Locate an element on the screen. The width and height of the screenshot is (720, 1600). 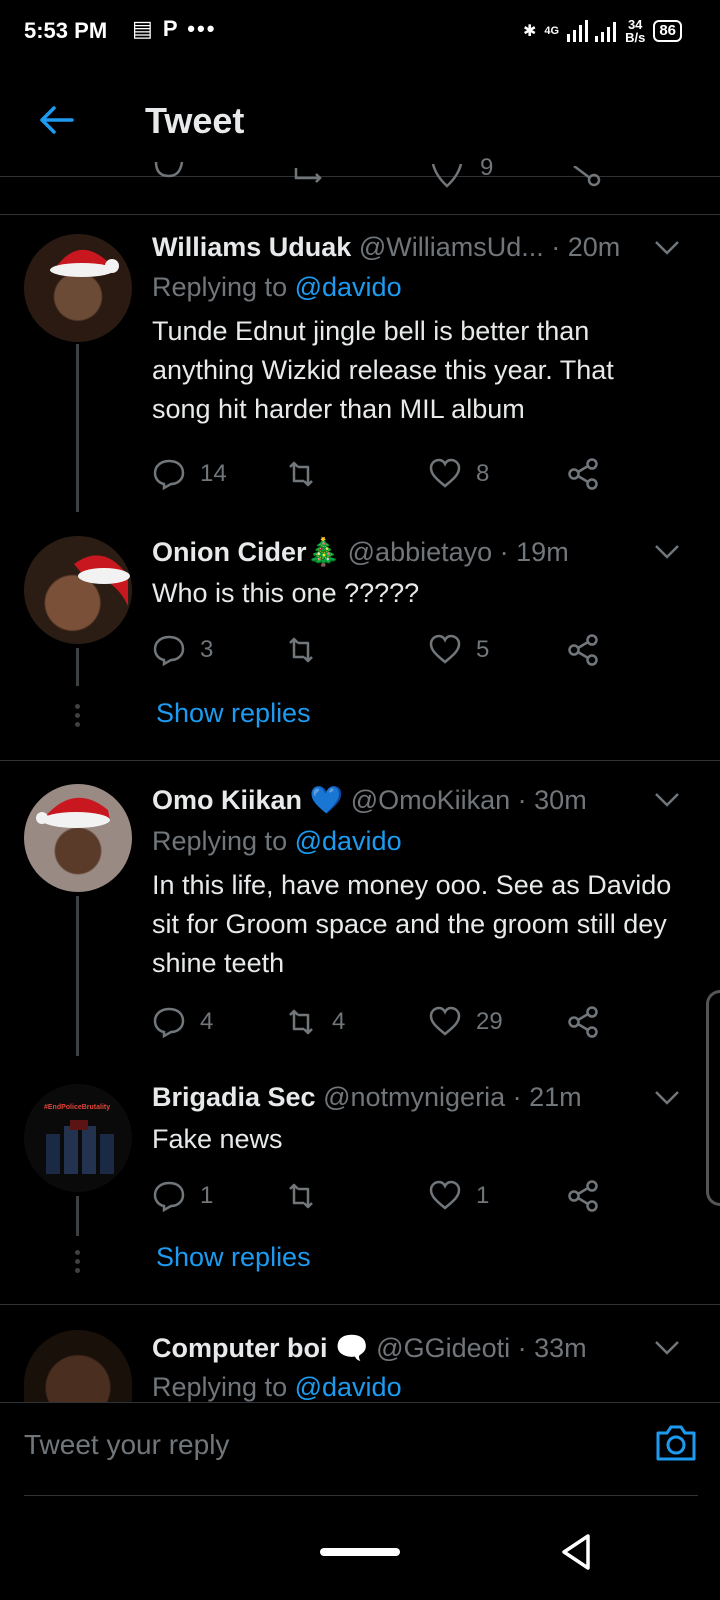
tweet-header: Onion Cider🎄 @abbietayo · 19m is located at coordinates (360, 552).